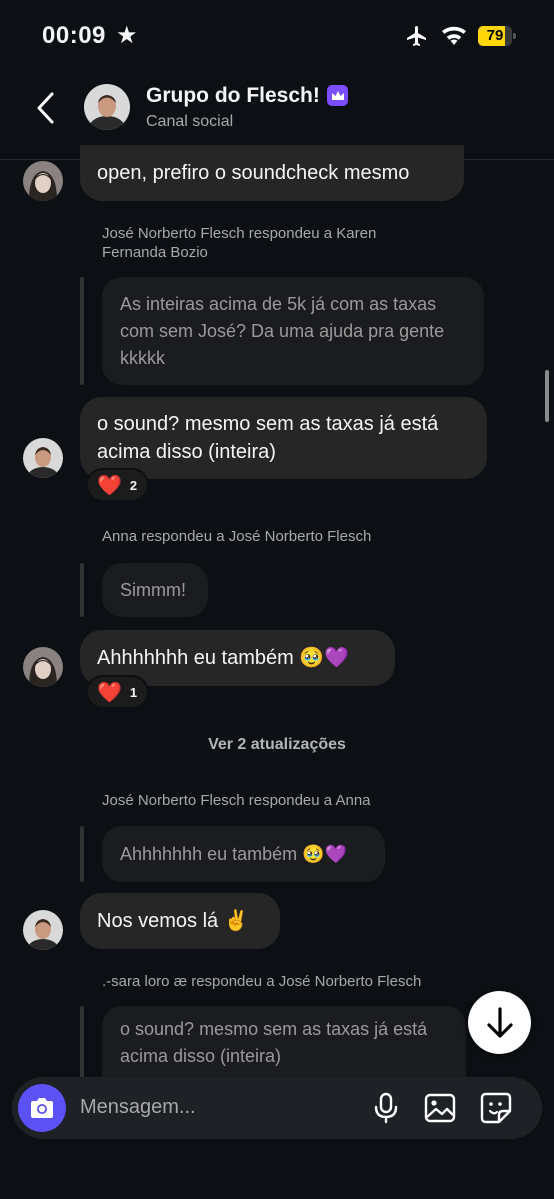  Describe the element at coordinates (237, 536) in the screenshot. I see `reply-label: Anna respondeu a José Norberto Flesch` at that location.